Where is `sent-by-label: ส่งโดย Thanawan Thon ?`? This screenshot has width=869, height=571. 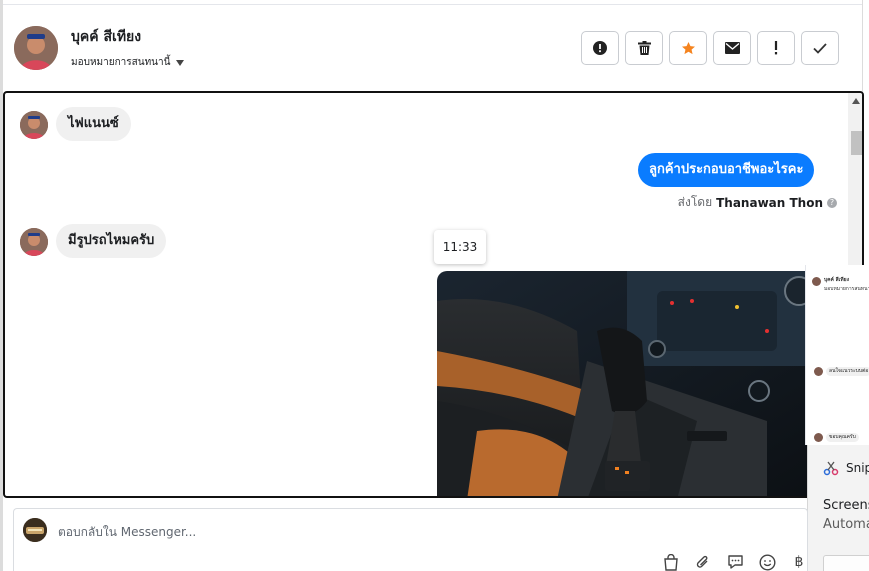 sent-by-label: ส่งโดย Thanawan Thon ? is located at coordinates (757, 202).